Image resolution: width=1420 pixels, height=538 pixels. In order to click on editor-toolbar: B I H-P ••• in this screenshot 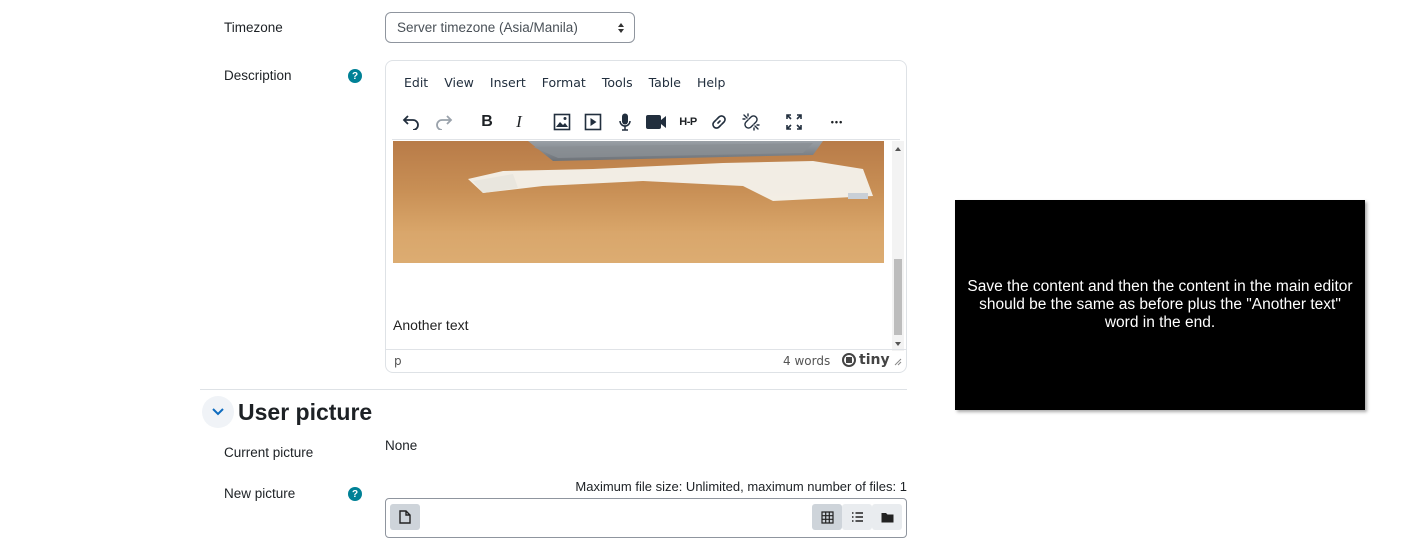, I will do `click(646, 122)`.